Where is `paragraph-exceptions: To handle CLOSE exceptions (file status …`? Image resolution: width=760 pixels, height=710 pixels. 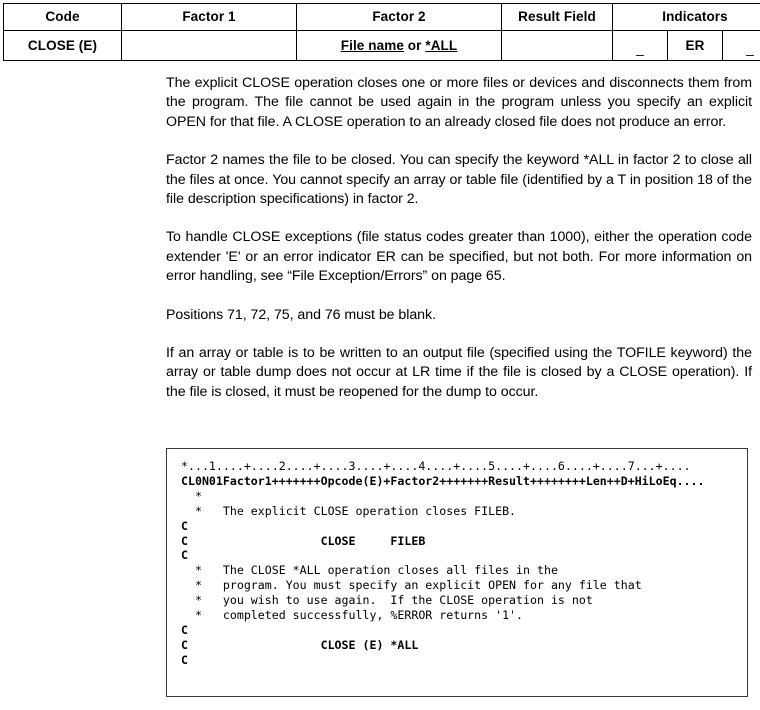
paragraph-exceptions: To handle CLOSE exceptions (file status … is located at coordinates (459, 257).